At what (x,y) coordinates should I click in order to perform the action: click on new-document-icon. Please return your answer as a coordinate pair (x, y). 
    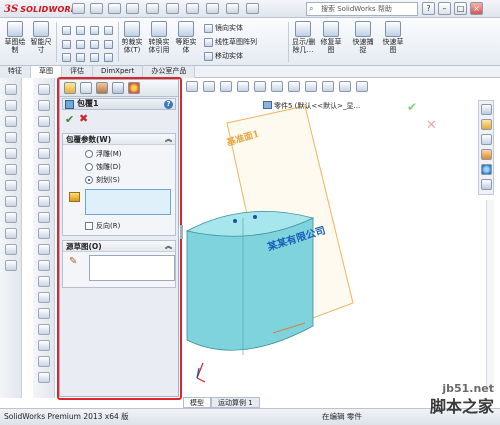
    Looking at the image, I should click on (96, 8).